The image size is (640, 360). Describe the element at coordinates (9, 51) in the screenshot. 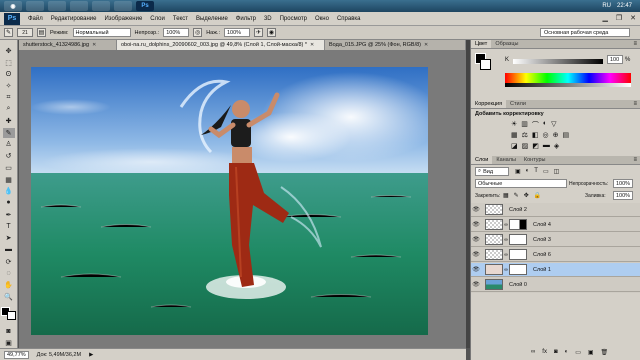

I see `move-tool-icon: ✥` at that location.